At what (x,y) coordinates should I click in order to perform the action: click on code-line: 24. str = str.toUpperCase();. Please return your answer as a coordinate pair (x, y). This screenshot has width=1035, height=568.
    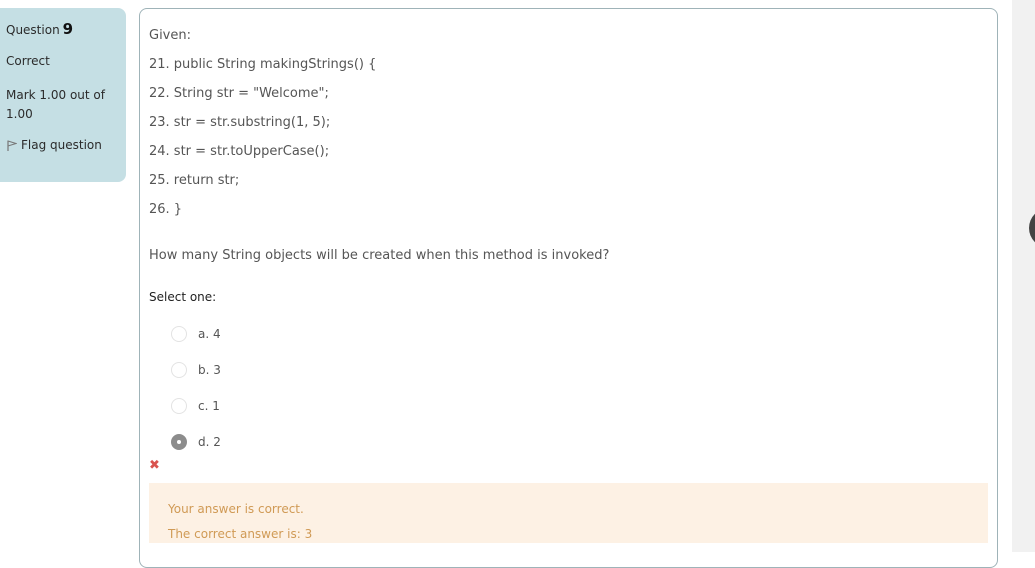
    Looking at the image, I should click on (239, 151).